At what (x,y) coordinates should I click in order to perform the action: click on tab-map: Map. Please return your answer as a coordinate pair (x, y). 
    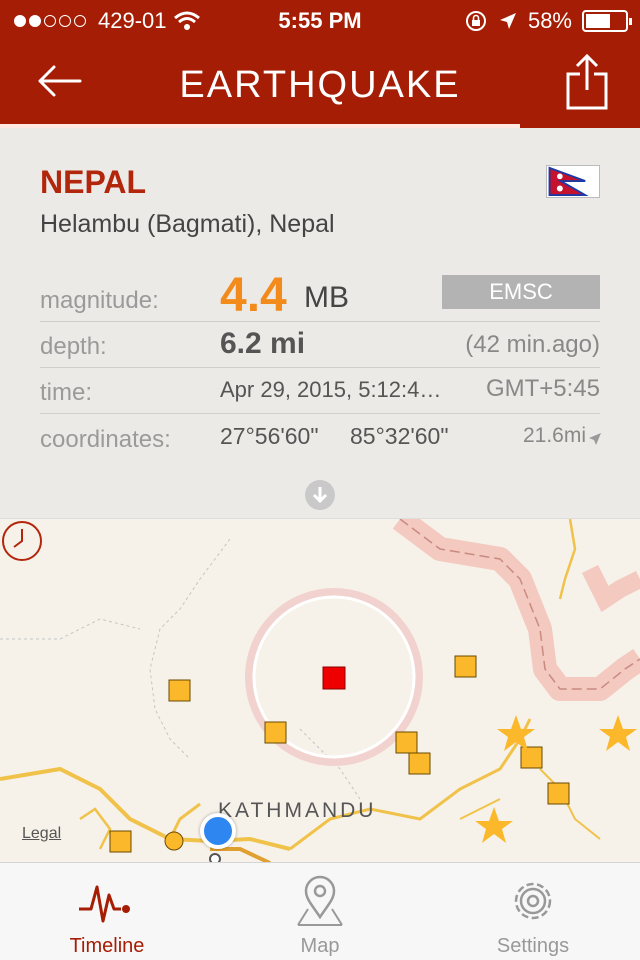
    Looking at the image, I should click on (320, 911).